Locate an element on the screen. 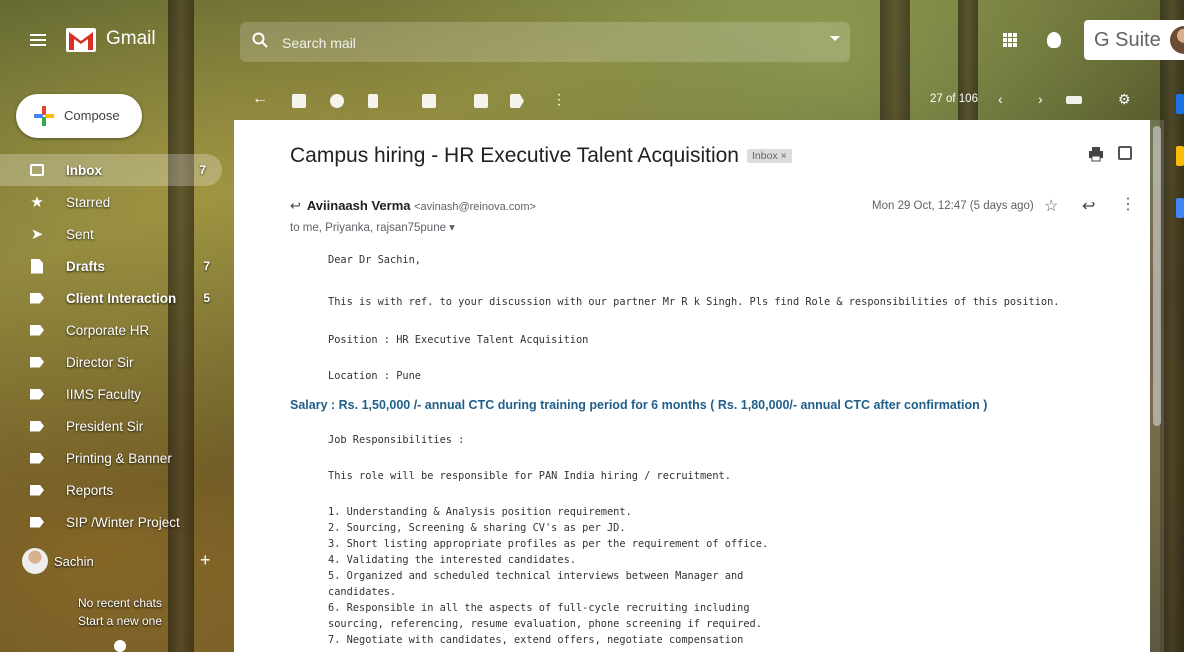 This screenshot has height=652, width=1184. sidebar-item-corporate-hr: Corporate HR is located at coordinates (113, 330).